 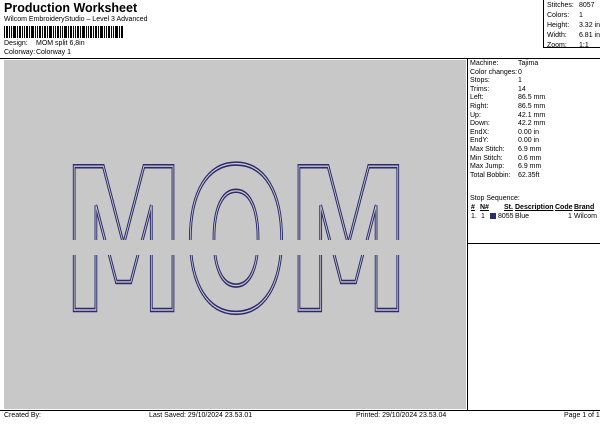 What do you see at coordinates (528, 63) in the screenshot?
I see `spec-value: Tajima` at bounding box center [528, 63].